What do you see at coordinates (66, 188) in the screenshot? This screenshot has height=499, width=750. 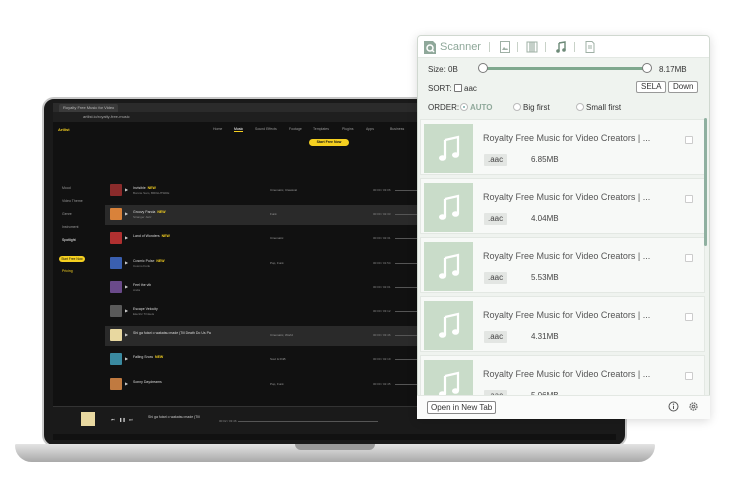 I see `sidebar-item-mood: Mood` at bounding box center [66, 188].